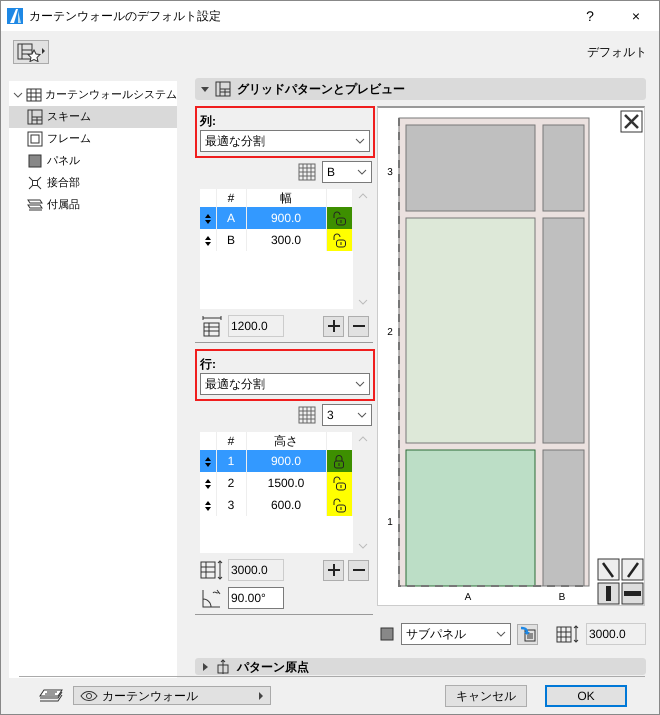  What do you see at coordinates (208, 364) in the screenshot?
I see `group-label: 行:` at bounding box center [208, 364].